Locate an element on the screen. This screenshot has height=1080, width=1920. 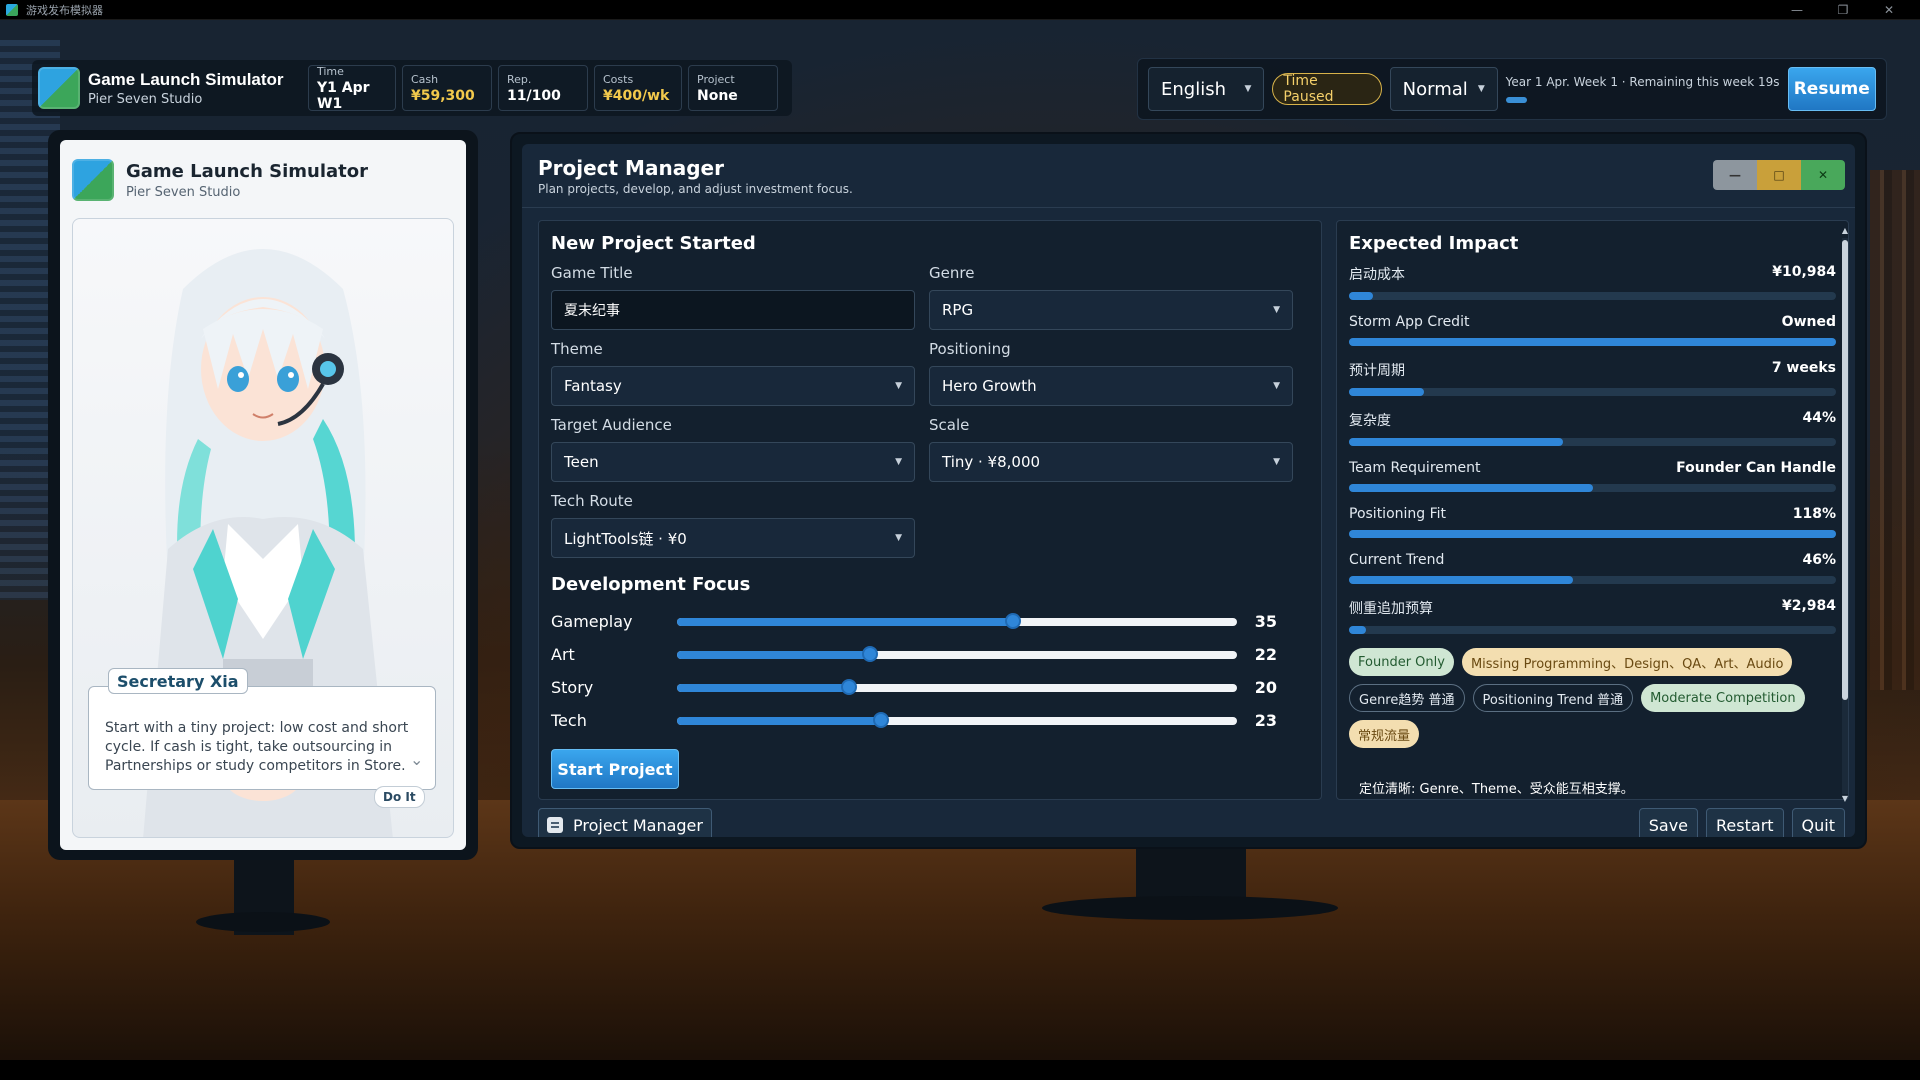
section-title: New Project Started is located at coordinates (653, 243).